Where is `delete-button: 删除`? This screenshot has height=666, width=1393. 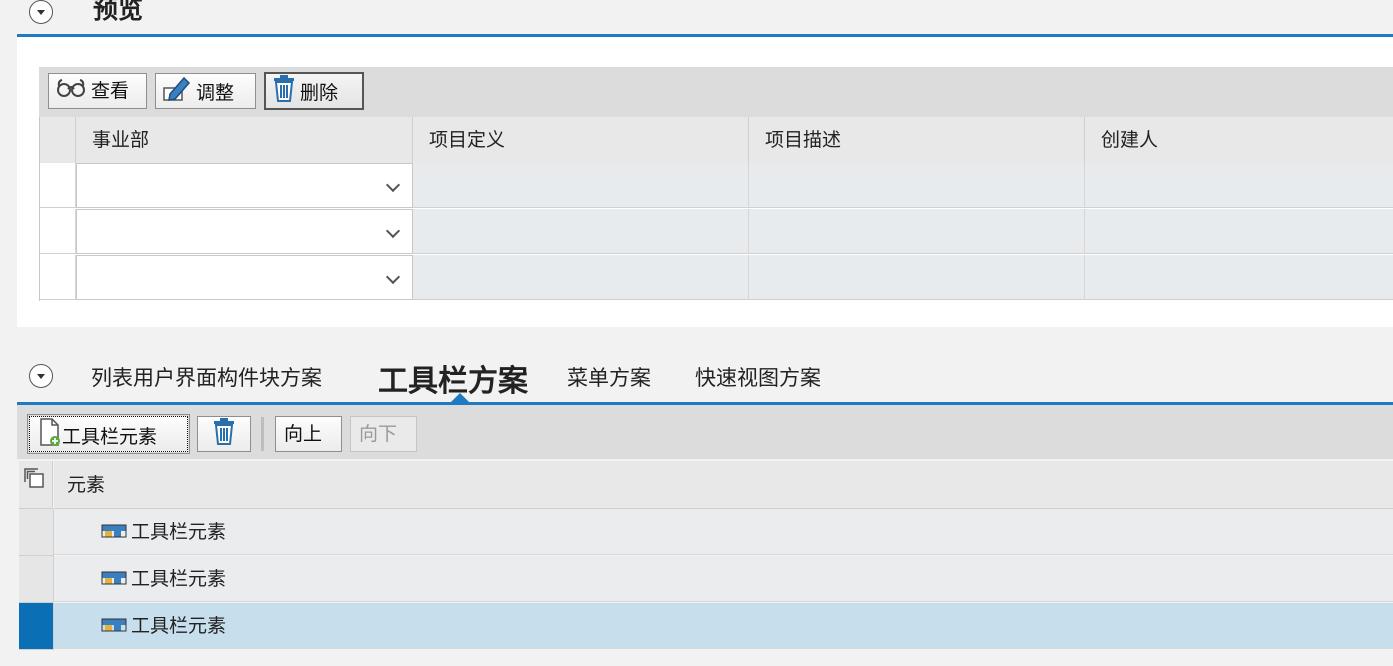
delete-button: 删除 is located at coordinates (314, 91).